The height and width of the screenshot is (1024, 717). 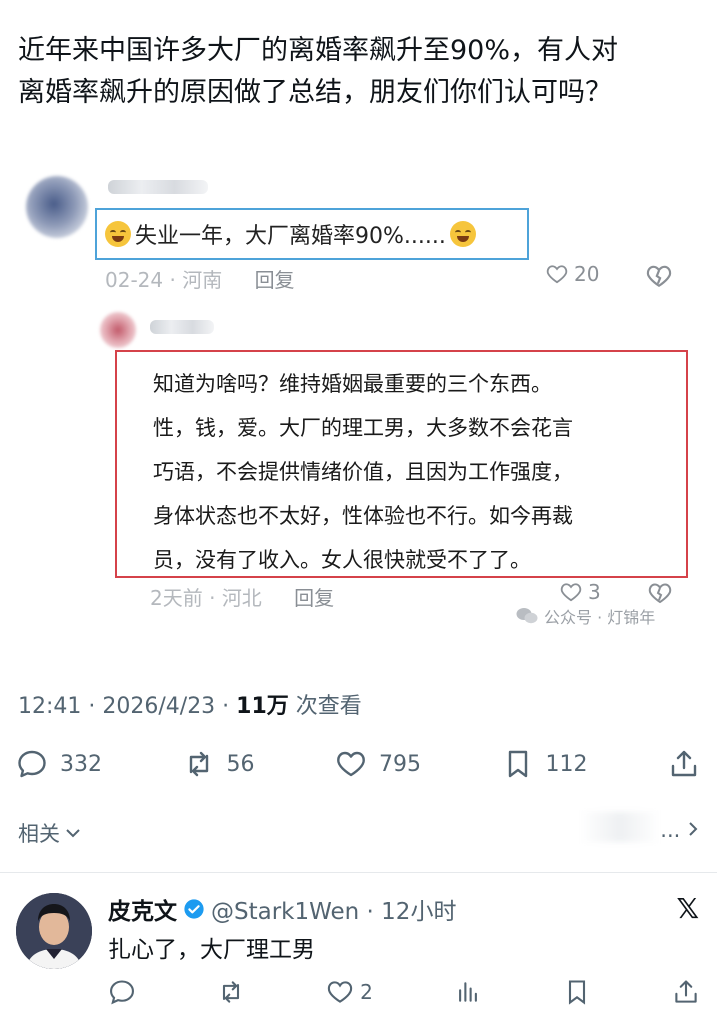 I want to click on comment-1-like-count: 20, so click(x=587, y=274).